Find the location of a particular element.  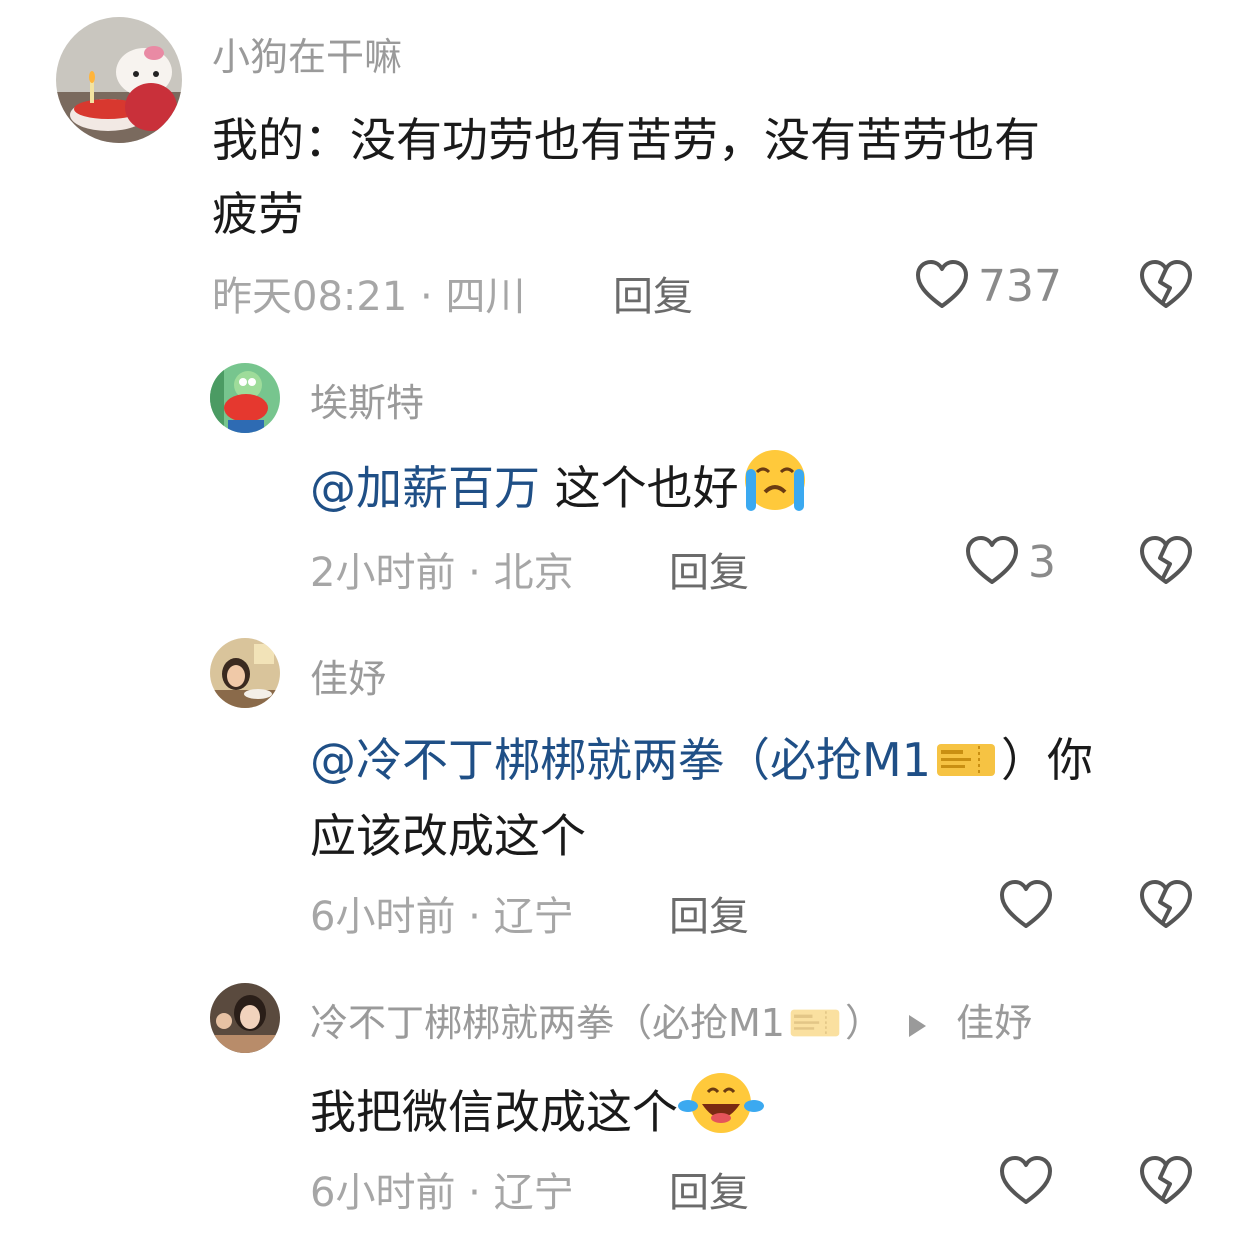

comment-text: @加薪百万 这个也好 is located at coordinates (560, 484).